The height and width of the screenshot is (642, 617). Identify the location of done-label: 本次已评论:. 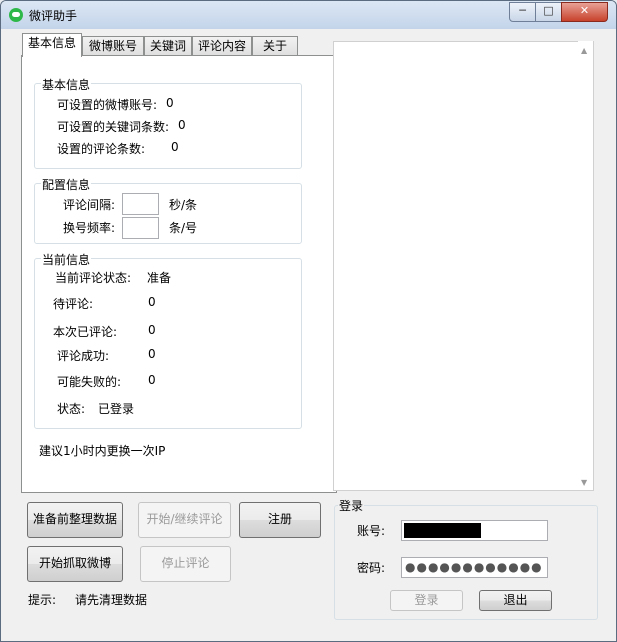
(85, 332).